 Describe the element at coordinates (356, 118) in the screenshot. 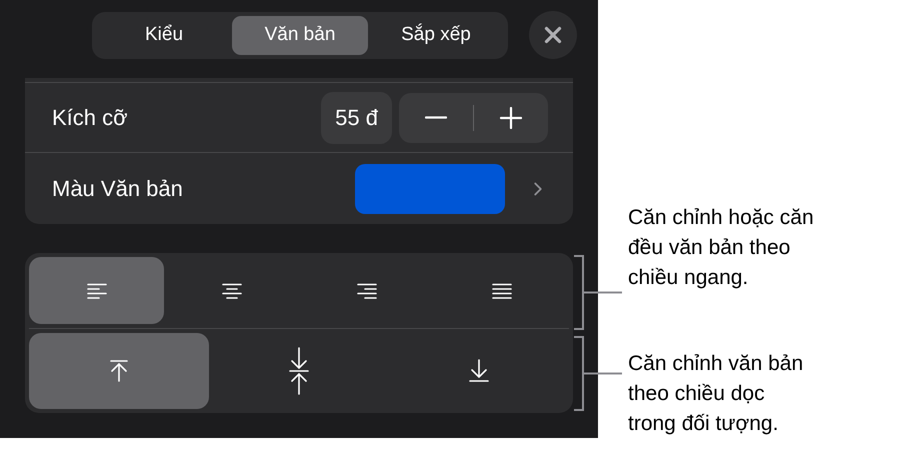

I see `size-value: 55 đ` at that location.